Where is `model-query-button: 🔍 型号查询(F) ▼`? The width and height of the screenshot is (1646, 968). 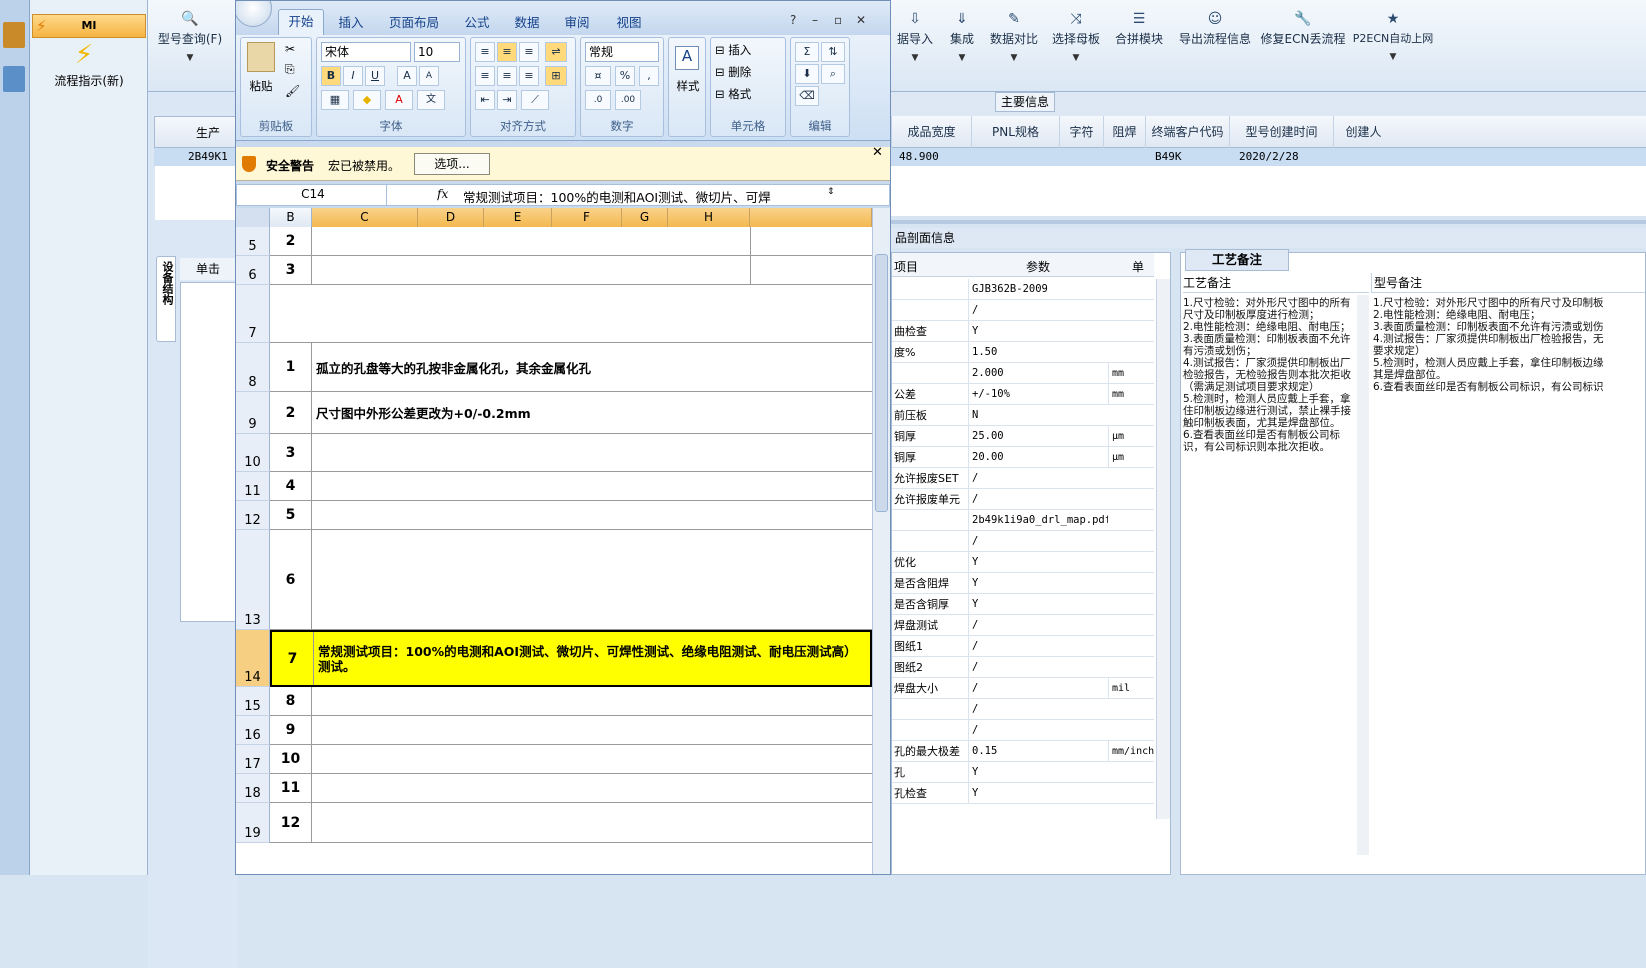
model-query-button: 🔍 型号查询(F) ▼ is located at coordinates (190, 48).